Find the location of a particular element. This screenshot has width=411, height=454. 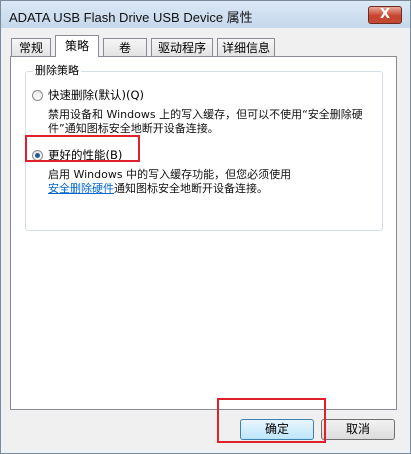

window-title: ADATA USB Flash Drive USB Device 属性 is located at coordinates (131, 17).